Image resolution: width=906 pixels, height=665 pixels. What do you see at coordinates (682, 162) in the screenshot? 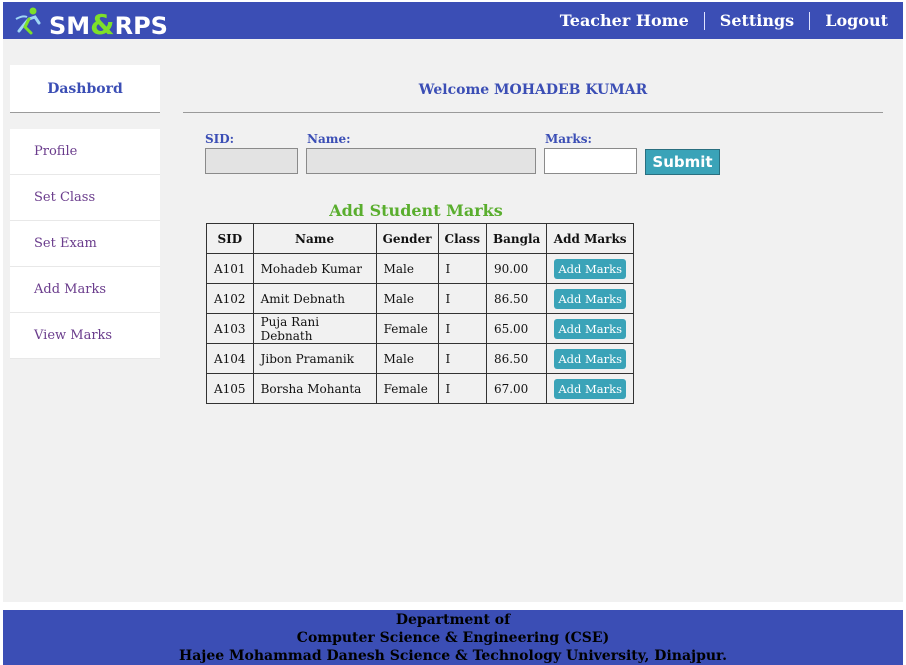
I see `submit-button: Submit` at bounding box center [682, 162].